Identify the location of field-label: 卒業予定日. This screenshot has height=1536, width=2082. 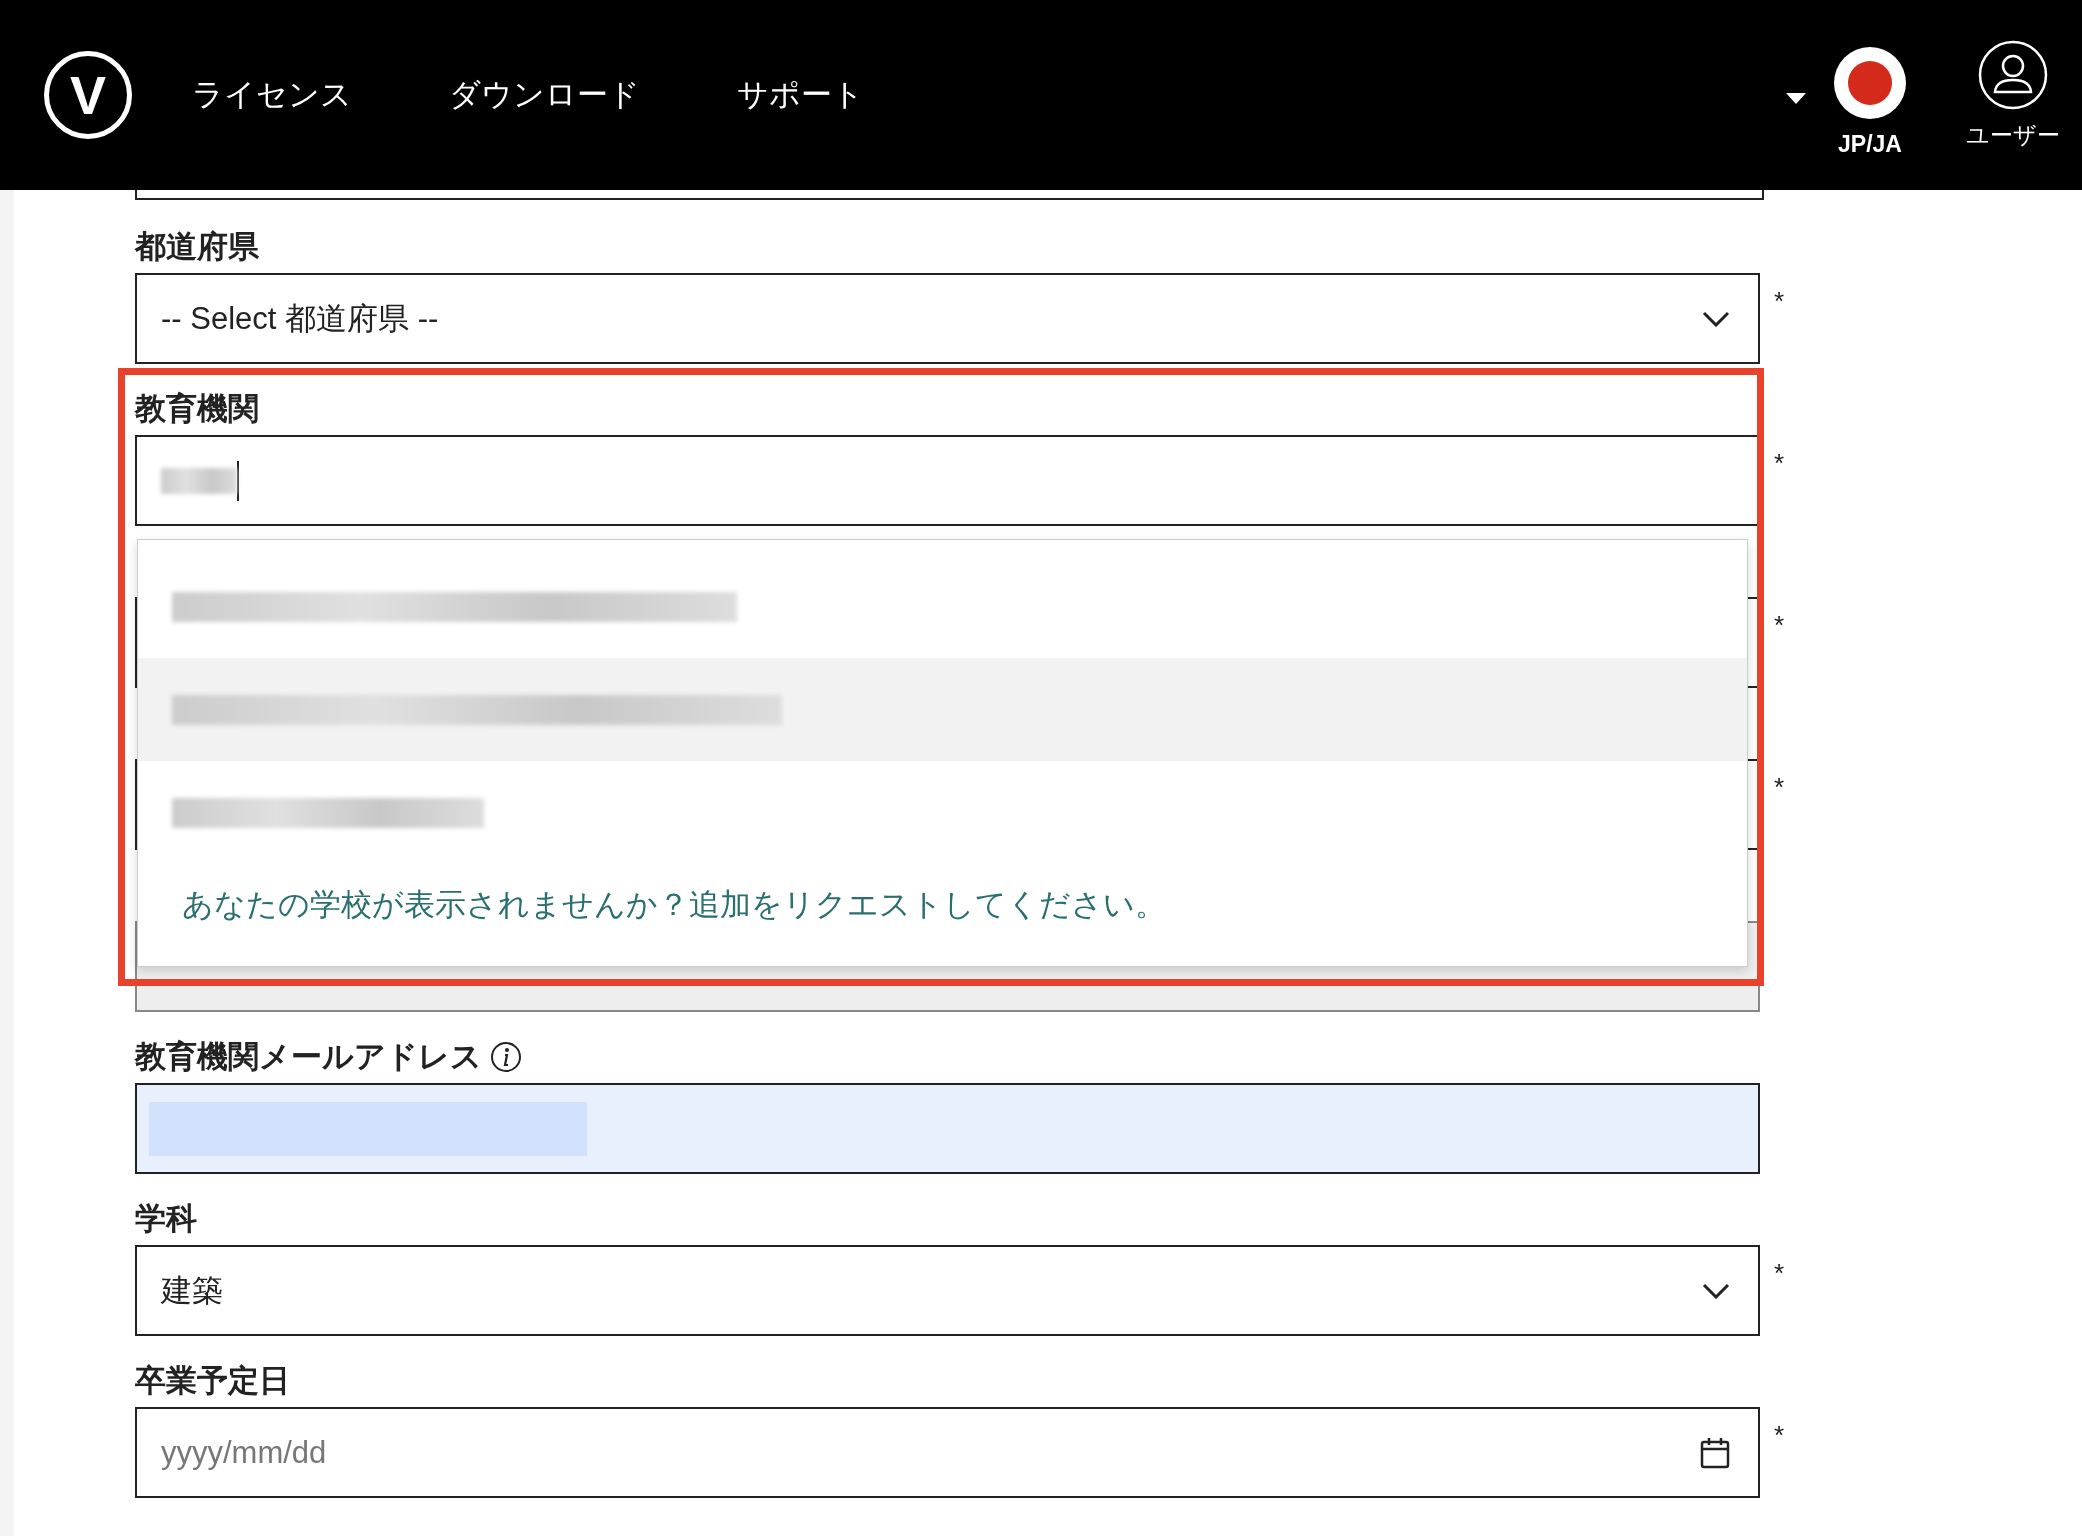
(212, 1381).